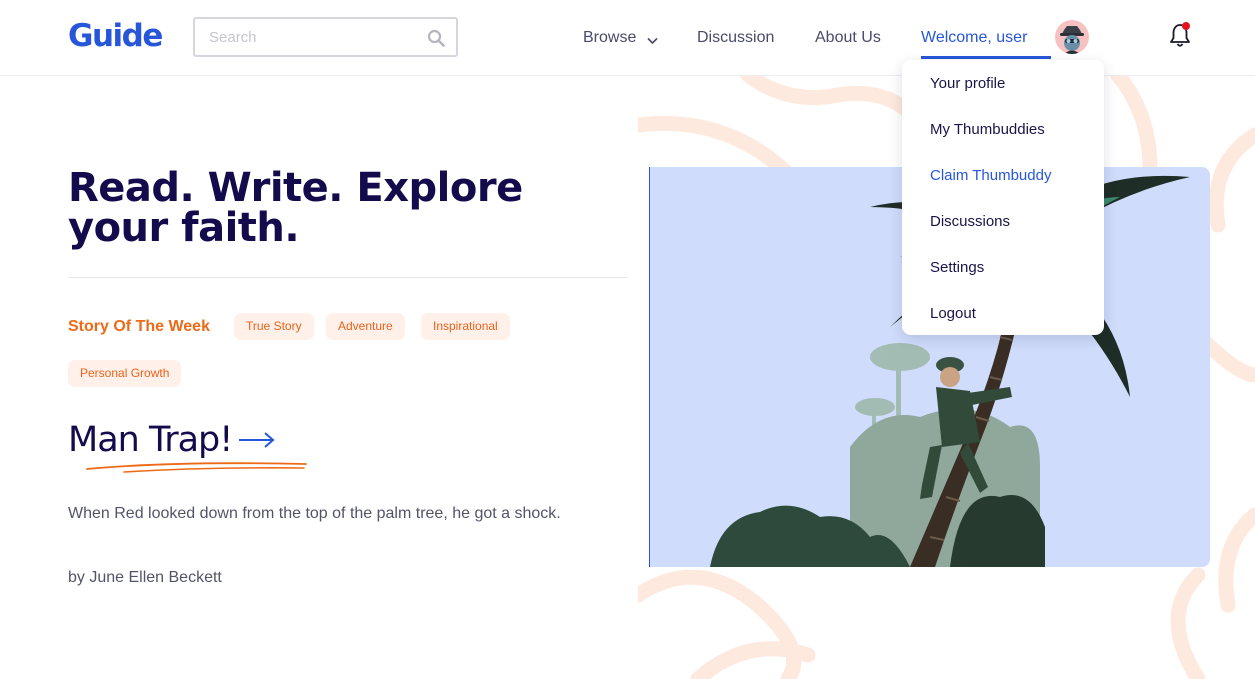 The height and width of the screenshot is (679, 1255). I want to click on story-author: by June Ellen Beckett, so click(145, 577).